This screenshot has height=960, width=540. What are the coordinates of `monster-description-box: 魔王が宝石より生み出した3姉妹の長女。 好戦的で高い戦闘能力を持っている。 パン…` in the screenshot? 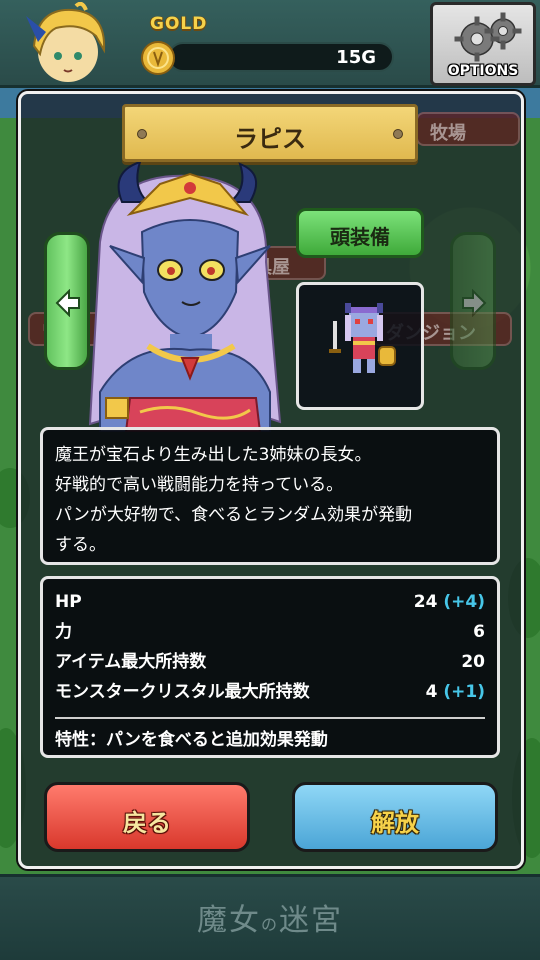 It's located at (270, 496).